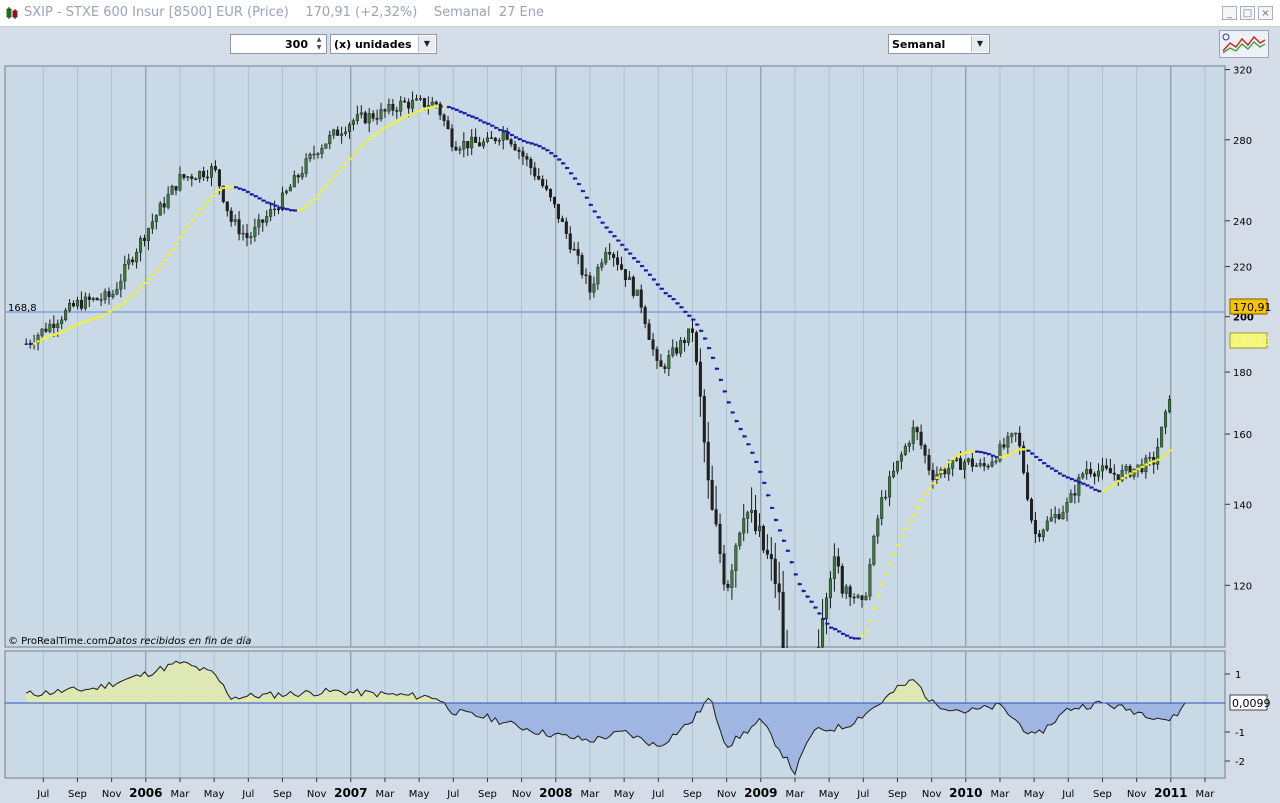 The height and width of the screenshot is (803, 1280). What do you see at coordinates (1247, 13) in the screenshot?
I see `restore-button: □` at bounding box center [1247, 13].